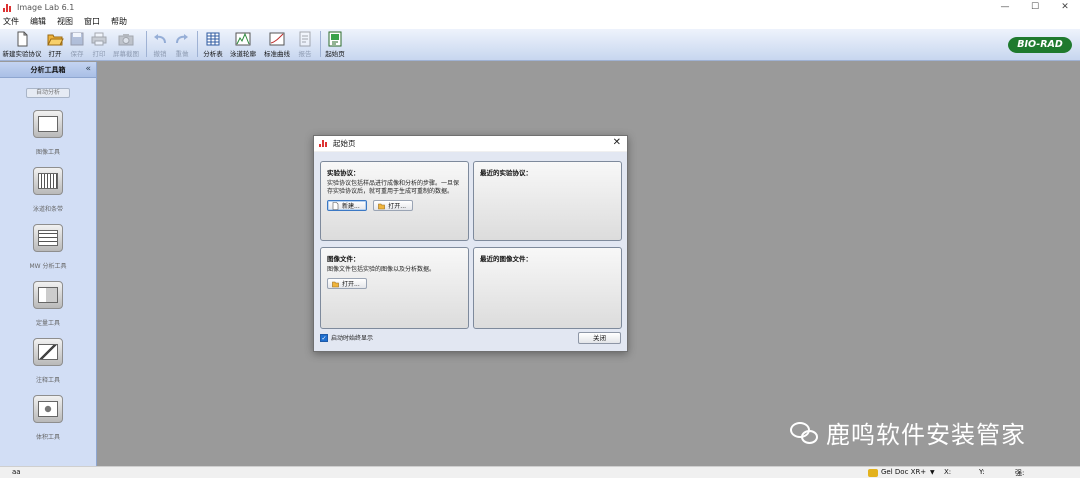 The image size is (1080, 478). I want to click on mw-analysis-button: MW 分析工具, so click(48, 247).